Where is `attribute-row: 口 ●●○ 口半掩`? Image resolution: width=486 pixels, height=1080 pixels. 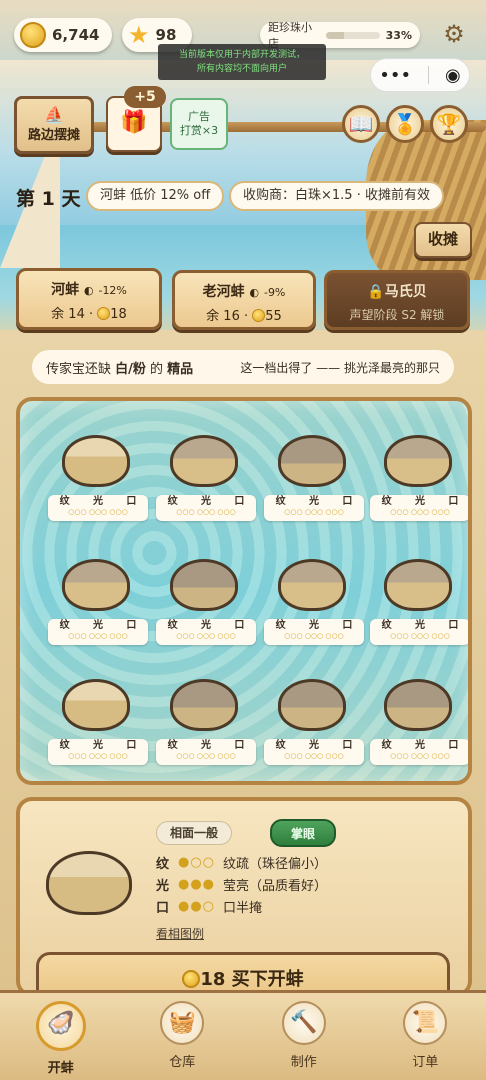 attribute-row: 口 ●●○ 口半掩 is located at coordinates (241, 906).